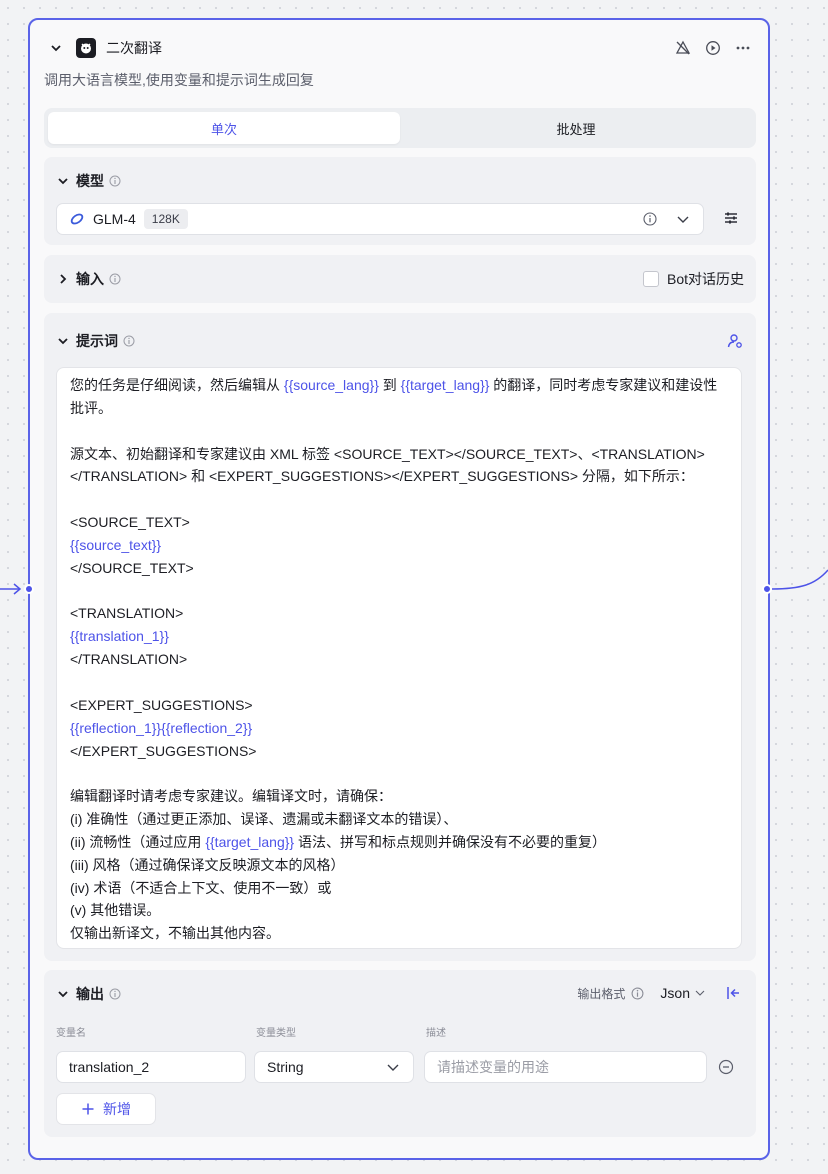 The width and height of the screenshot is (828, 1174). What do you see at coordinates (399, 48) in the screenshot?
I see `node-header: 二次翻译` at bounding box center [399, 48].